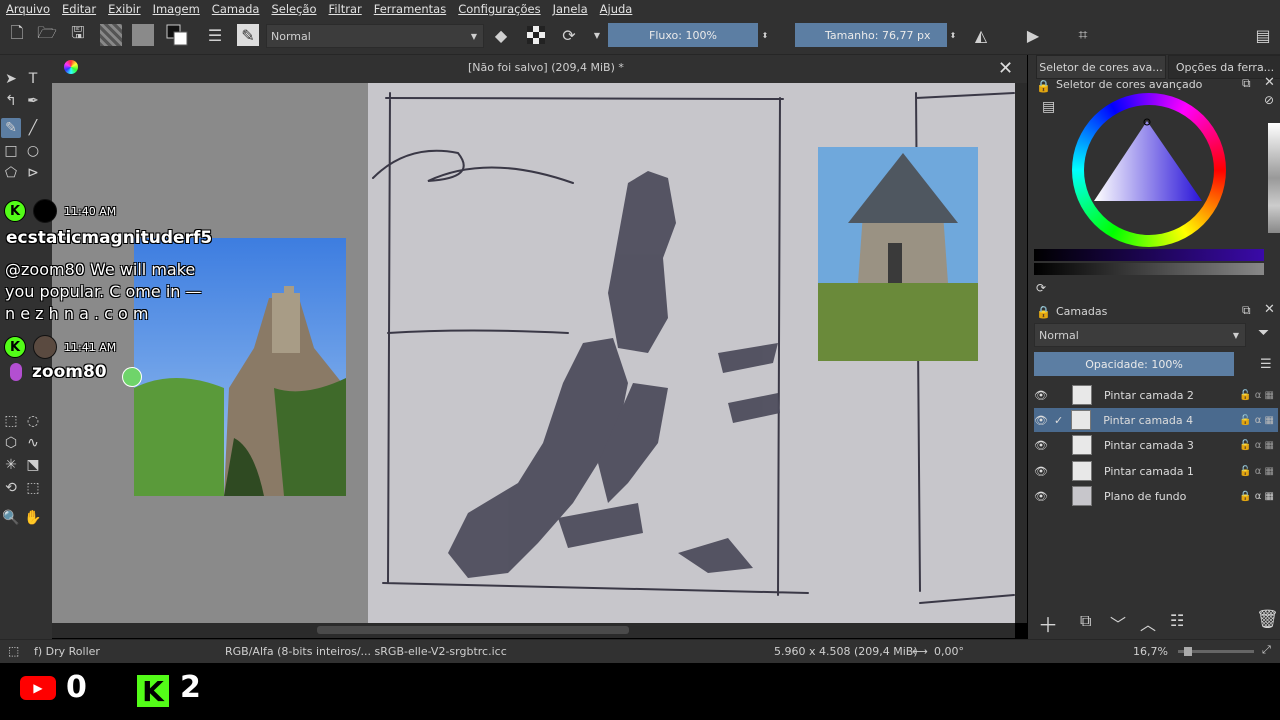  Describe the element at coordinates (765, 35) in the screenshot. I see `flow-stepper-icon: ⬍` at that location.